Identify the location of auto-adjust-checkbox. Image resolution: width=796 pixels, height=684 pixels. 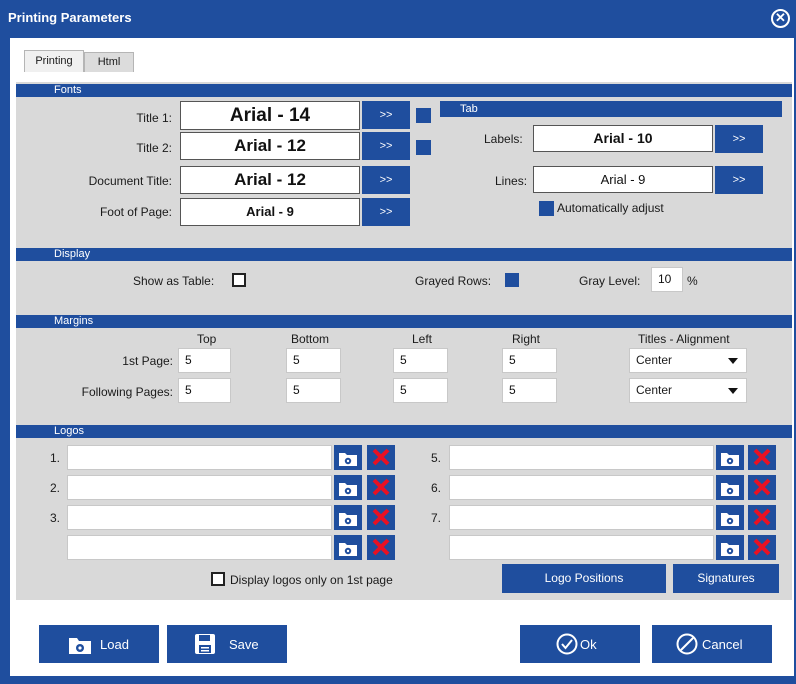
(546, 208).